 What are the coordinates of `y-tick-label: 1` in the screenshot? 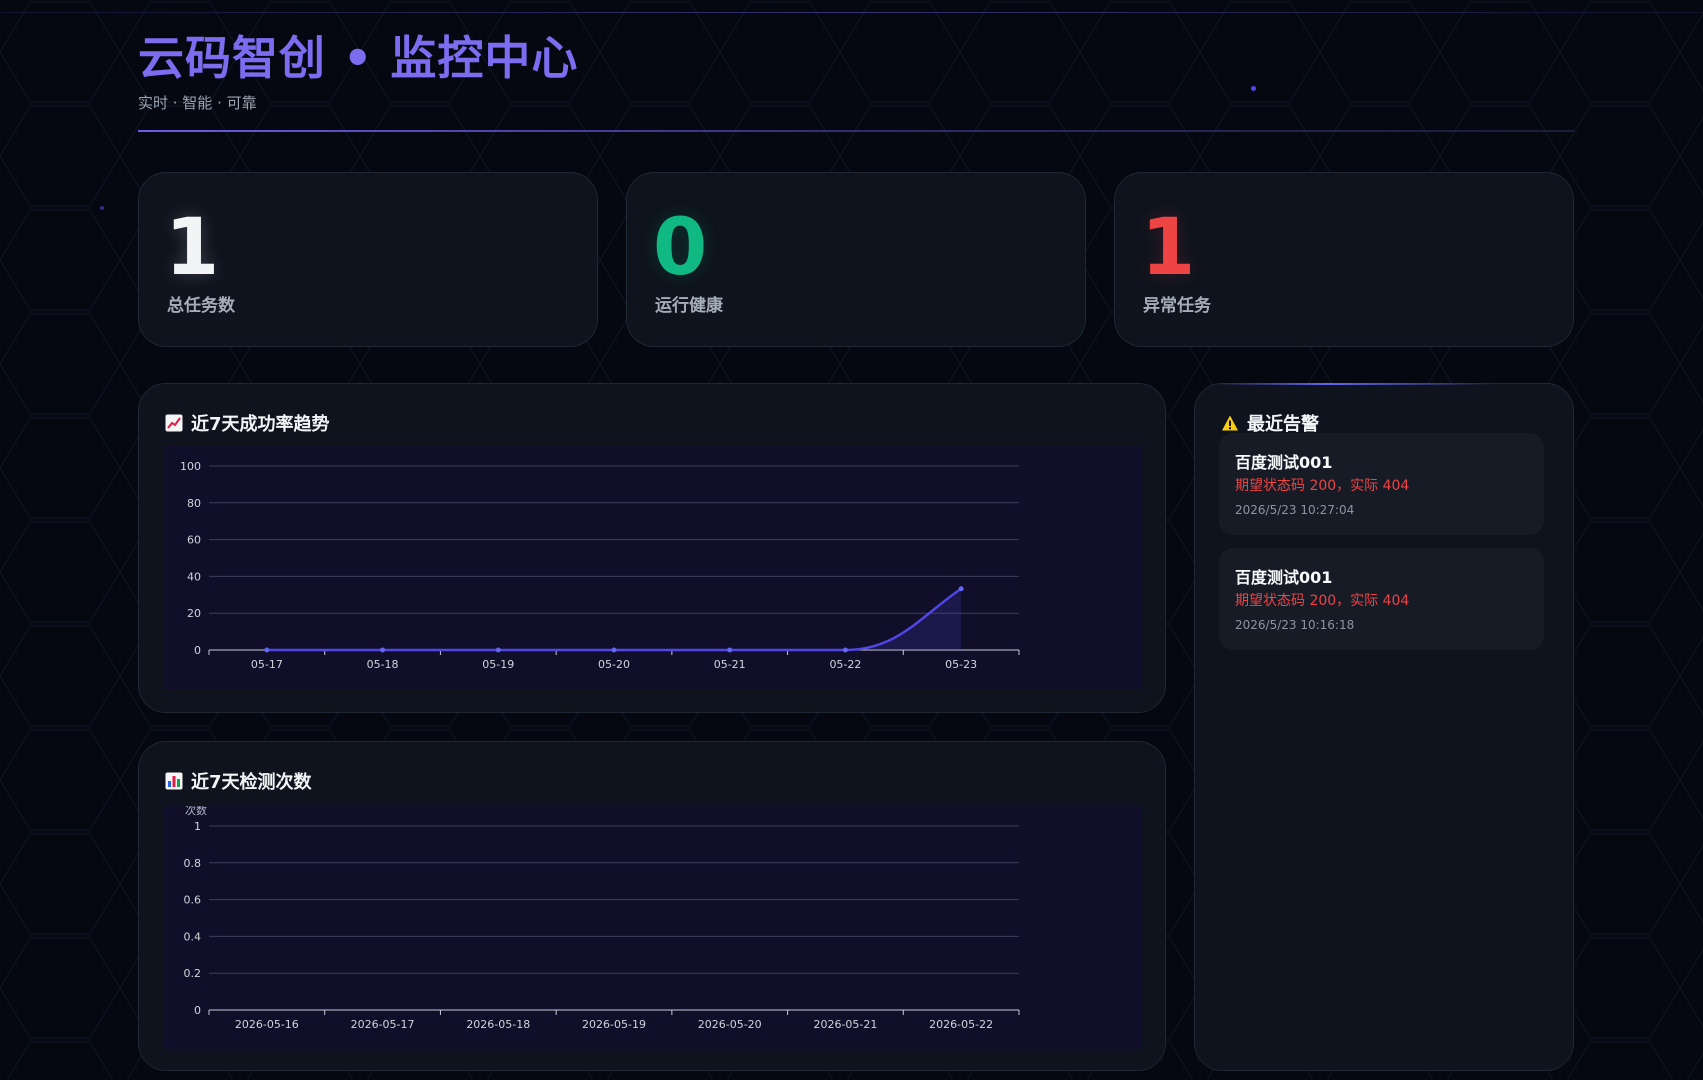 It's located at (197, 826).